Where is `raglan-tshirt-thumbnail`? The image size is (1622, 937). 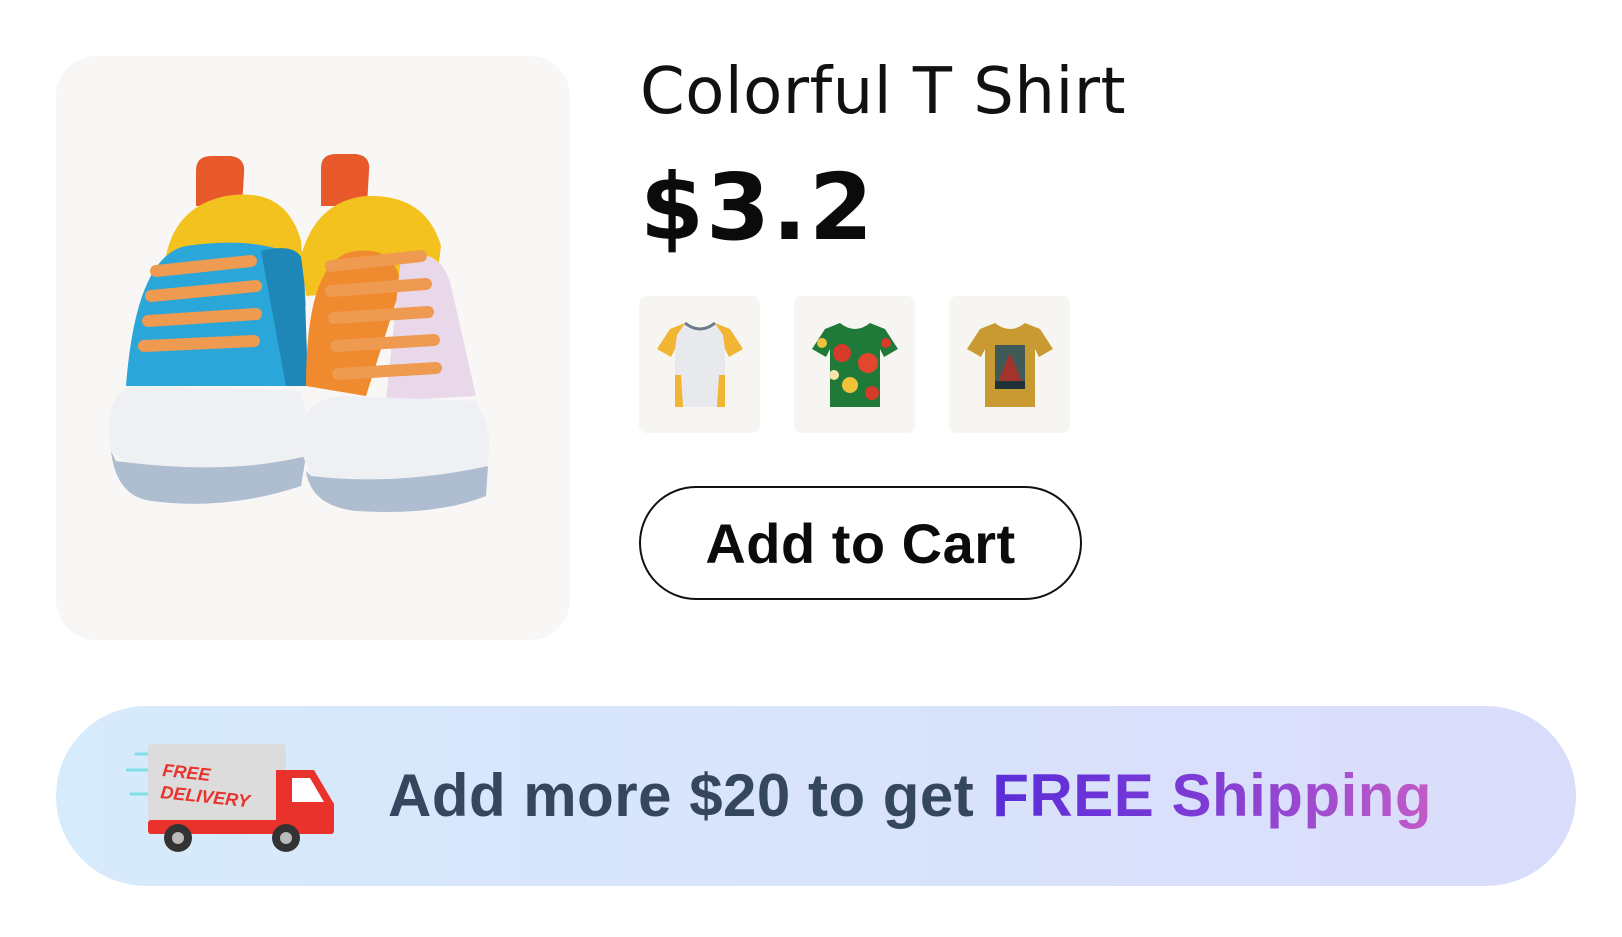 raglan-tshirt-thumbnail is located at coordinates (699, 364).